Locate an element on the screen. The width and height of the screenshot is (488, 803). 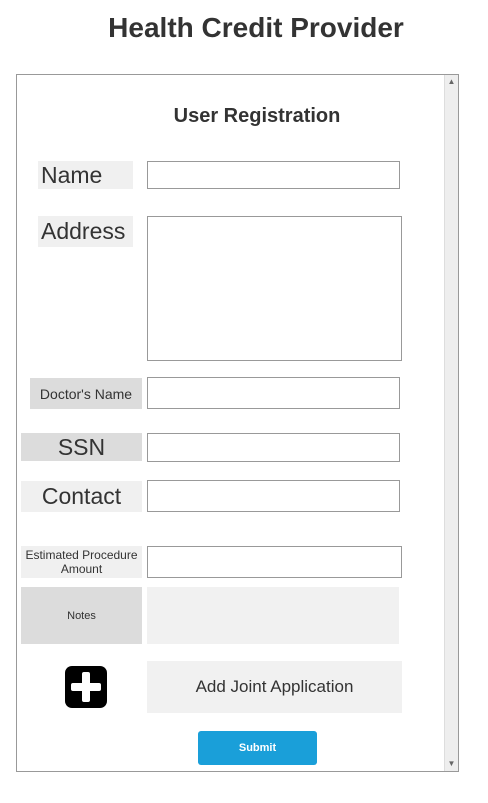
app-title: Health Credit Provider is located at coordinates (256, 27).